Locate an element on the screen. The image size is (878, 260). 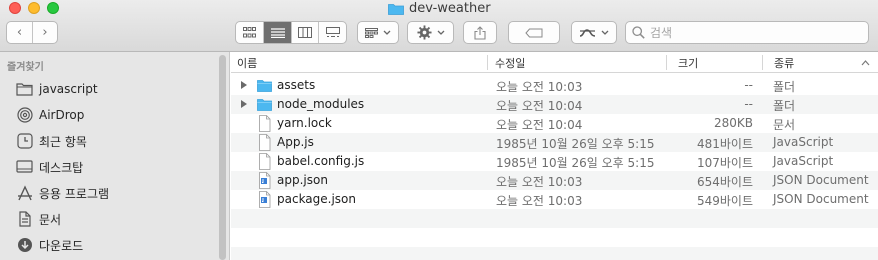
chevron-left-icon: ‹ is located at coordinates (19, 32).